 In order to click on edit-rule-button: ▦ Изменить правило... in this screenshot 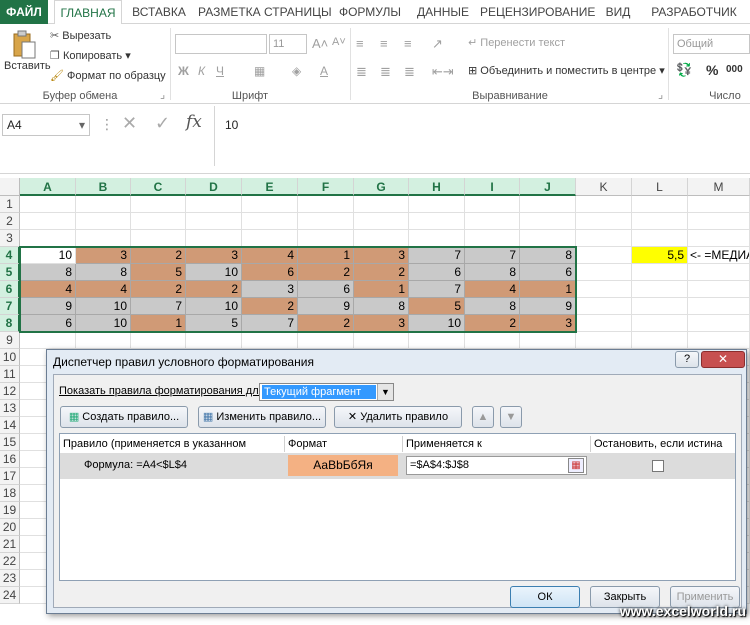, I will do `click(262, 417)`.